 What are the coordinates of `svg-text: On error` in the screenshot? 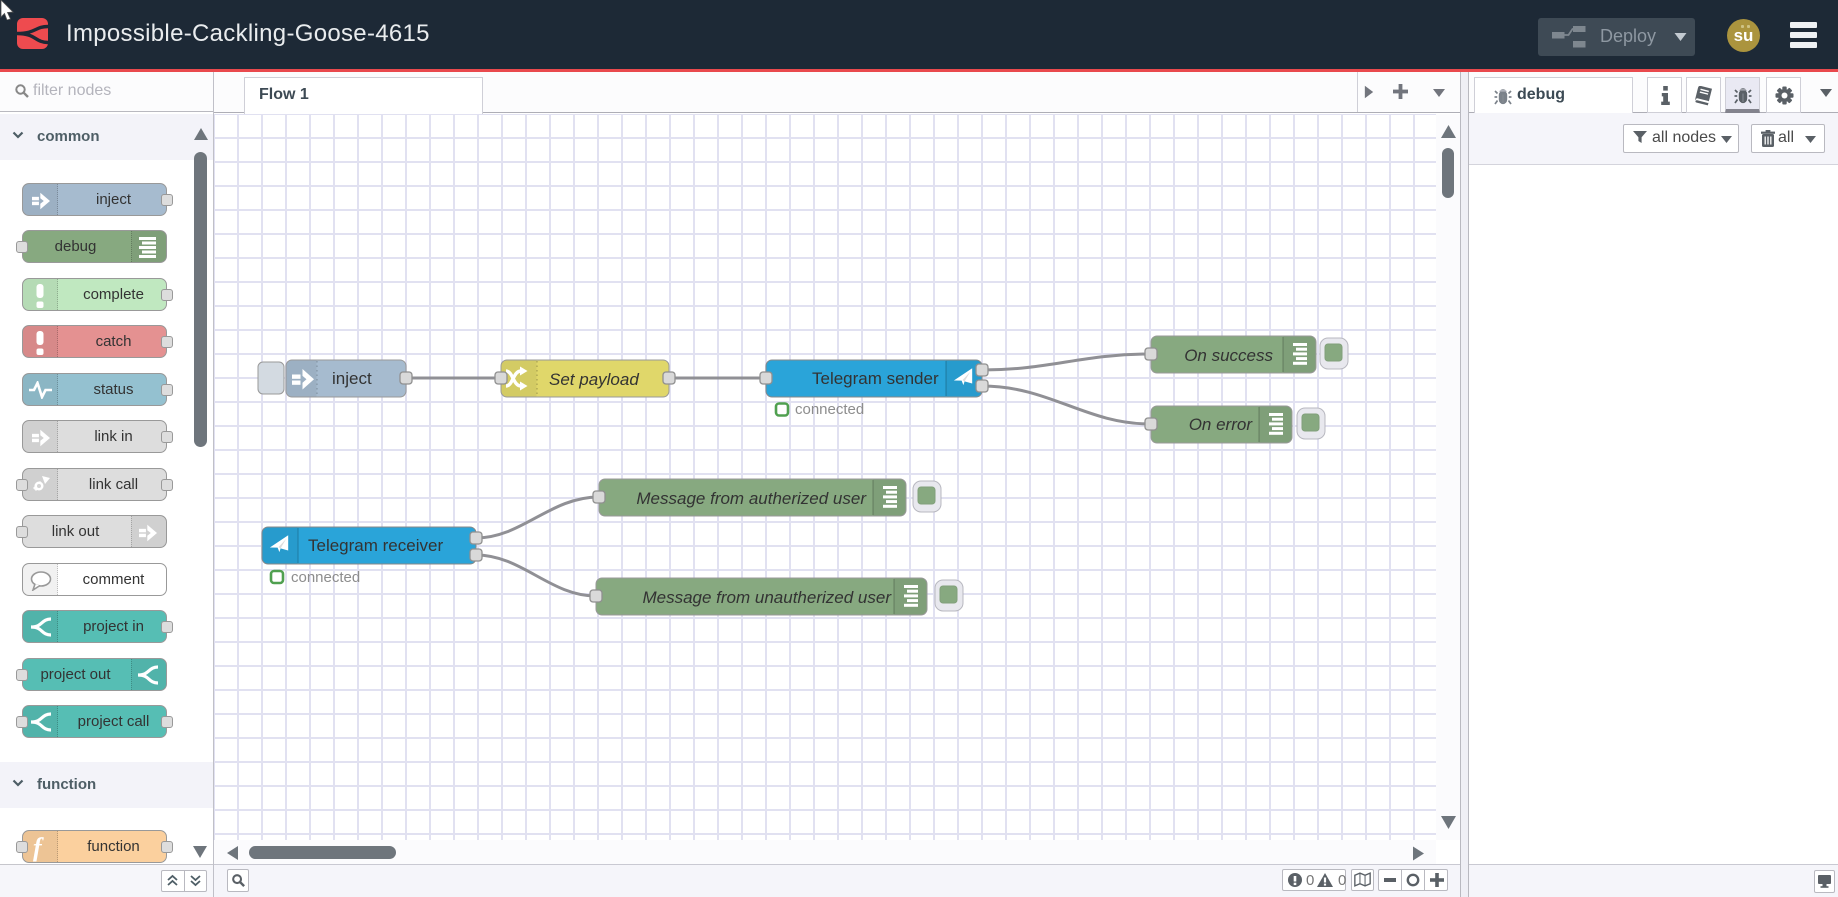 It's located at (1221, 424).